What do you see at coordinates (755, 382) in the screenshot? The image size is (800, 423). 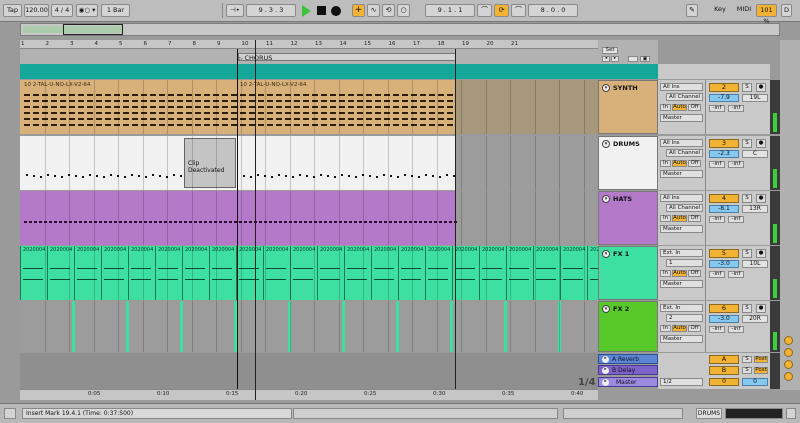 I see `master-pan: 0` at bounding box center [755, 382].